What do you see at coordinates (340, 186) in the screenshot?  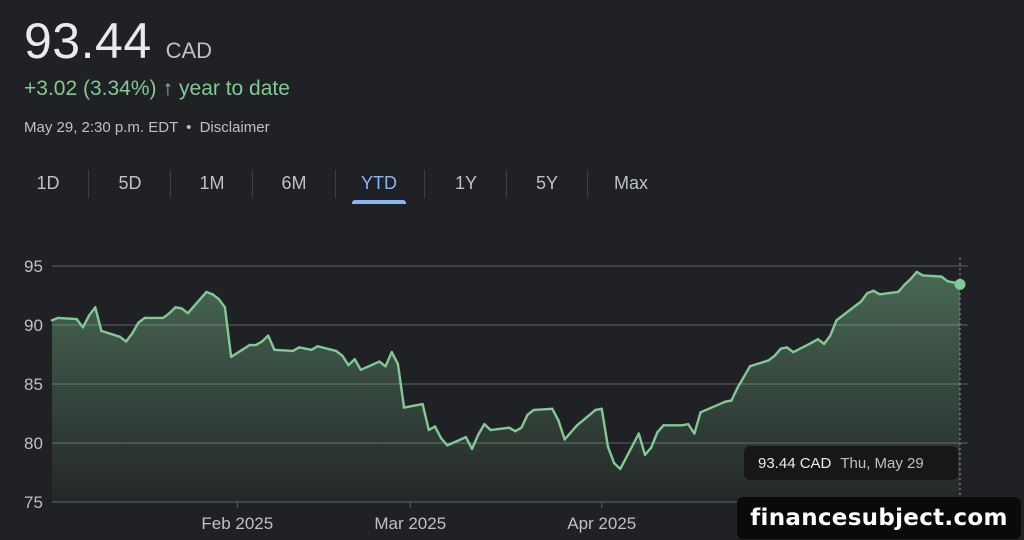 I see `range-tabs: 1D 5D 1M 6M YTD 1Y 5Y Max` at bounding box center [340, 186].